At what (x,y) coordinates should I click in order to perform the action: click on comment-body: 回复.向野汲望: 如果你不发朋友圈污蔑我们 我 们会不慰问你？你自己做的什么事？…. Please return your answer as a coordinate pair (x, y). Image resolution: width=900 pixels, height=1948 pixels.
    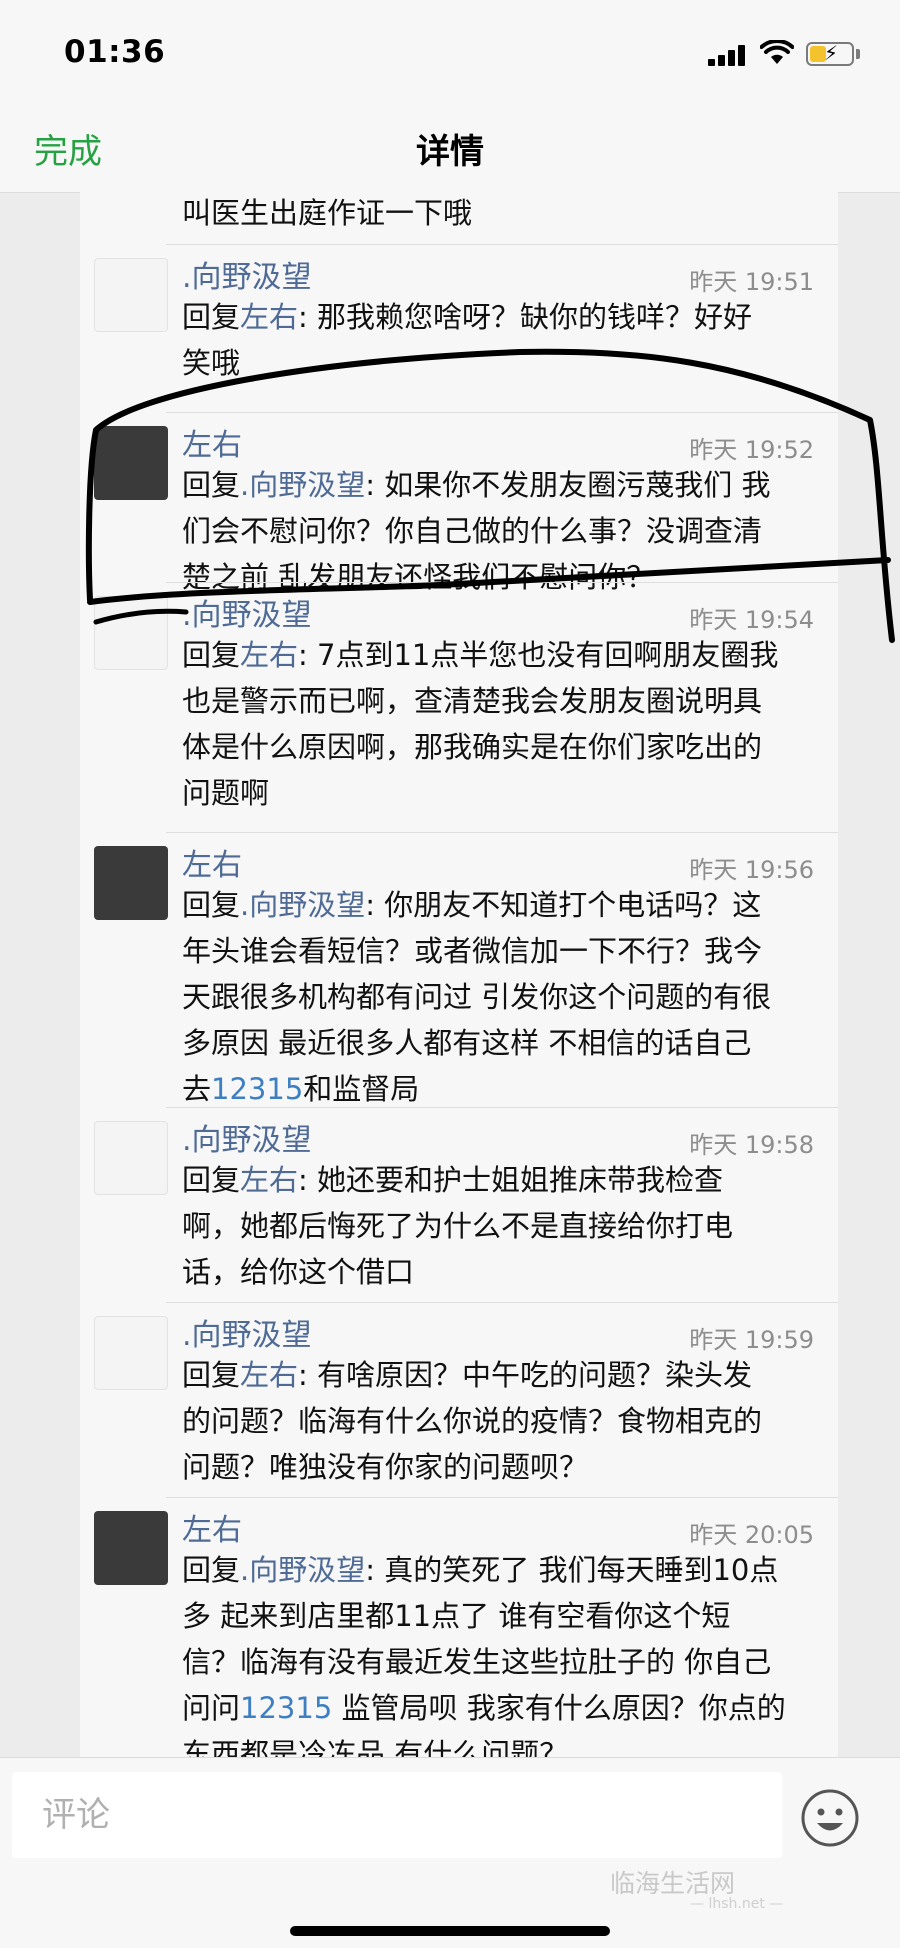
    Looking at the image, I should click on (502, 531).